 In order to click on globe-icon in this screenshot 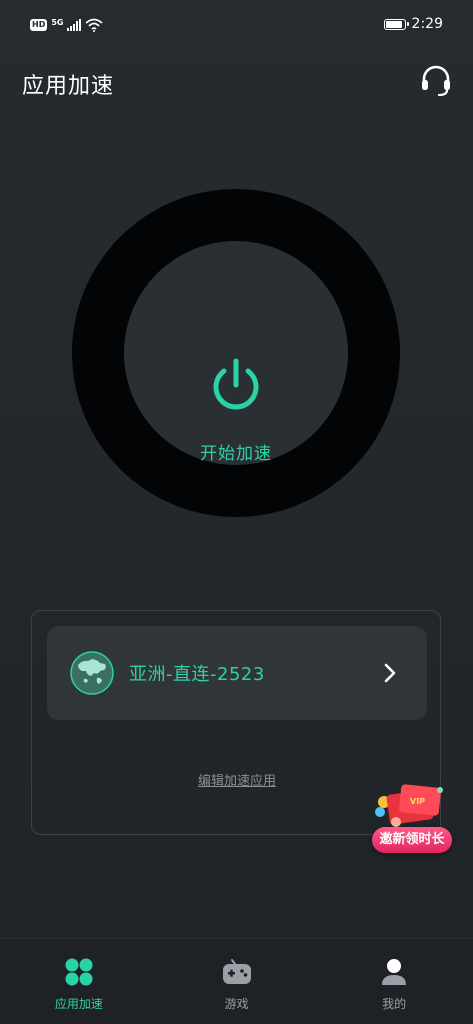, I will do `click(92, 673)`.